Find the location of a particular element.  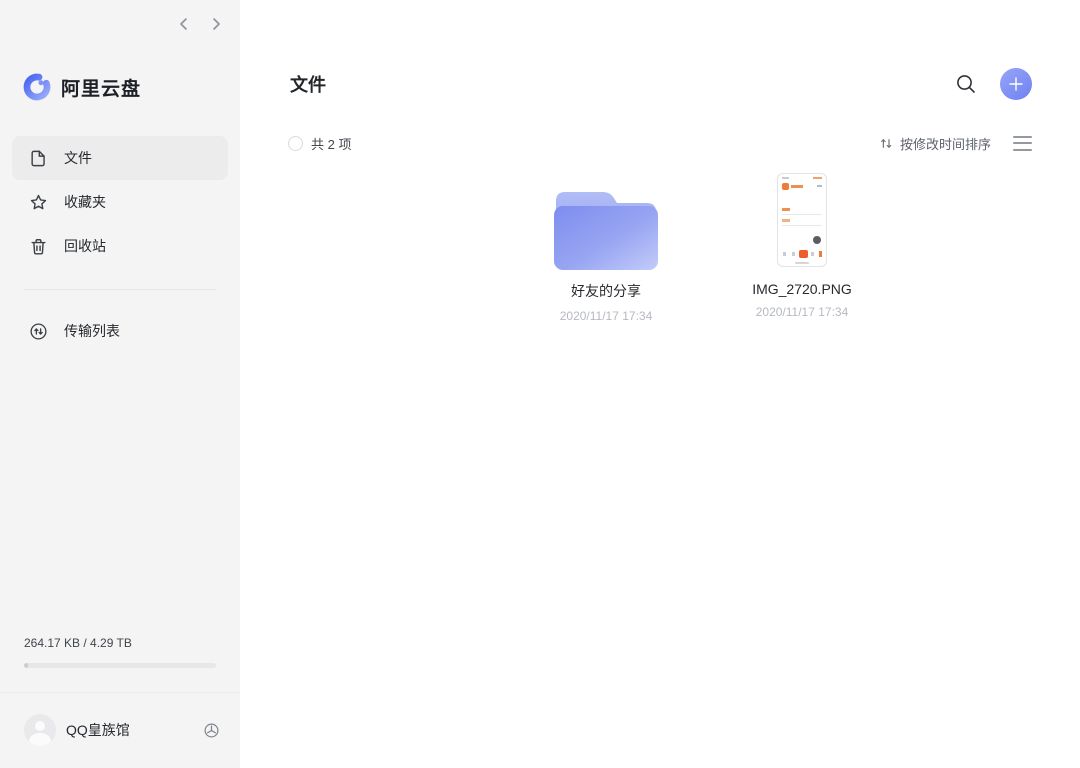

file-item-image: IMG_2720.PNG 2020/11/17 17:34 is located at coordinates (802, 246).